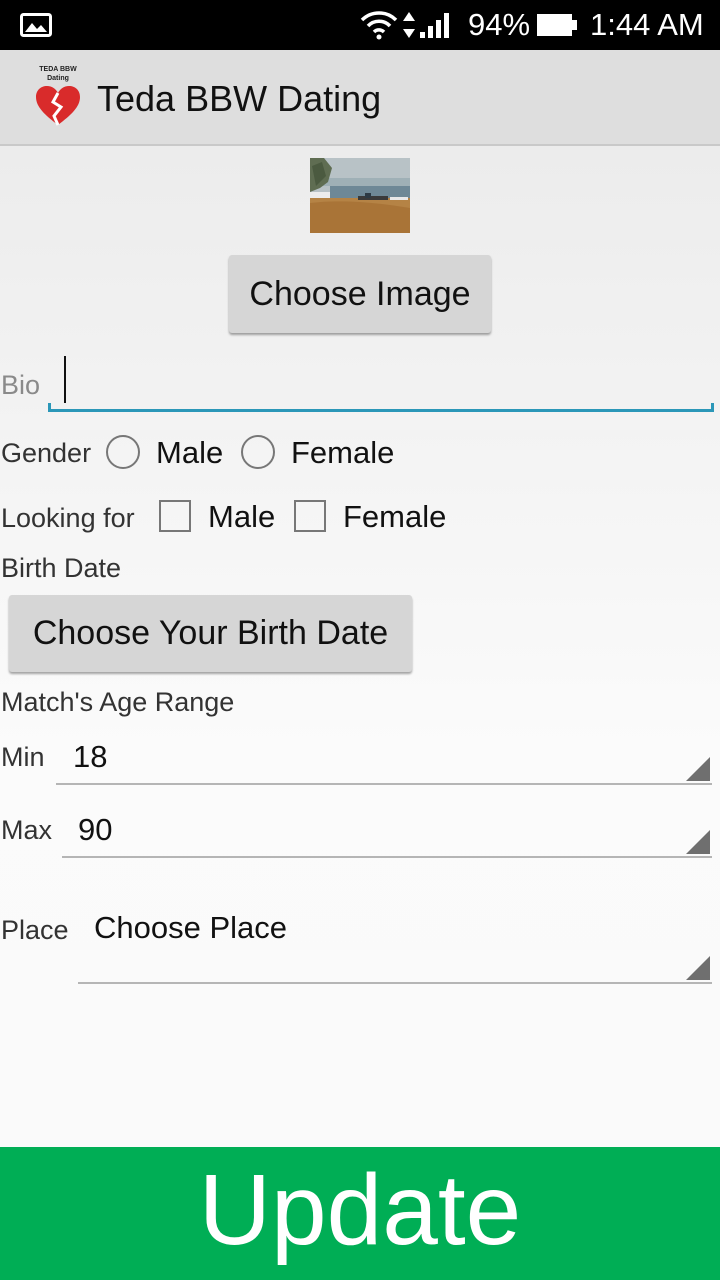 The width and height of the screenshot is (720, 1280). What do you see at coordinates (409, 25) in the screenshot?
I see `data-transfer-icon` at bounding box center [409, 25].